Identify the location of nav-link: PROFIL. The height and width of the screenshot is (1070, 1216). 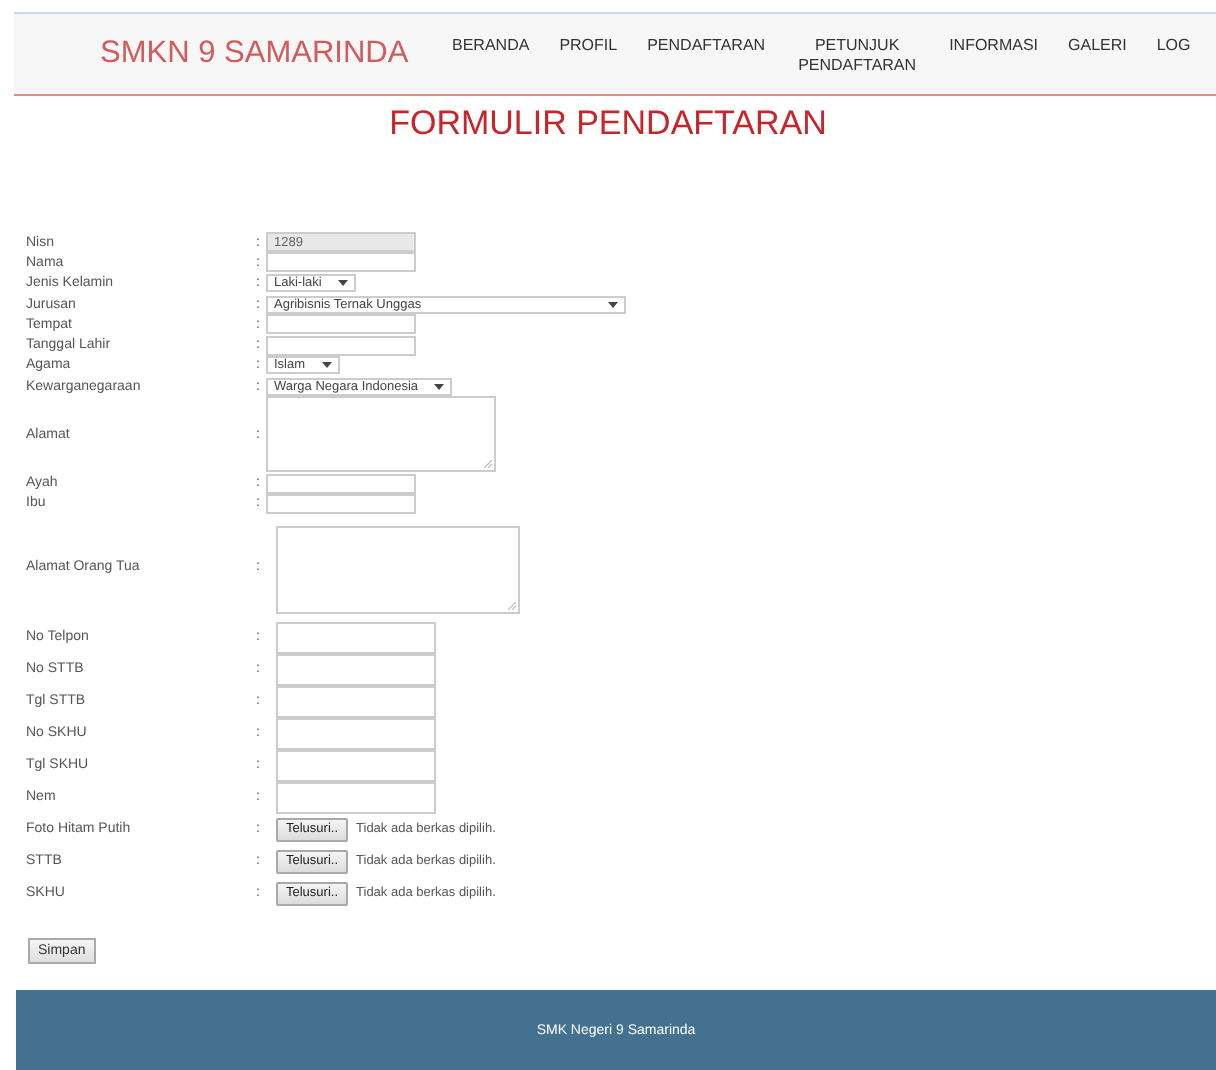
(588, 46).